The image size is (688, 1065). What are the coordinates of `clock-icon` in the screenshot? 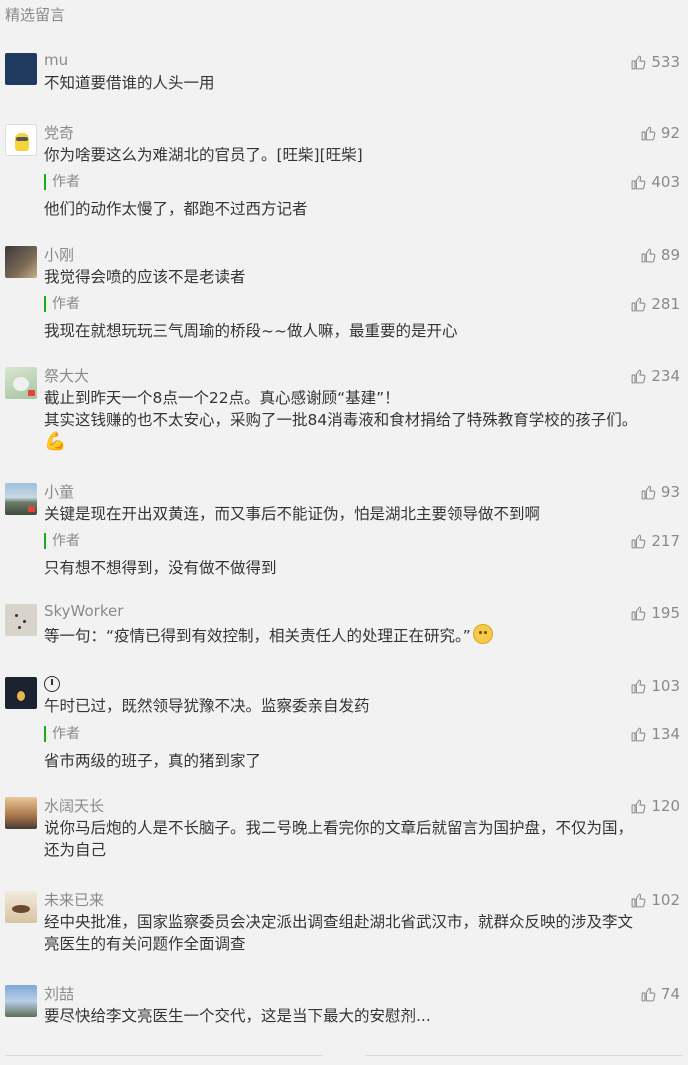 It's located at (52, 684).